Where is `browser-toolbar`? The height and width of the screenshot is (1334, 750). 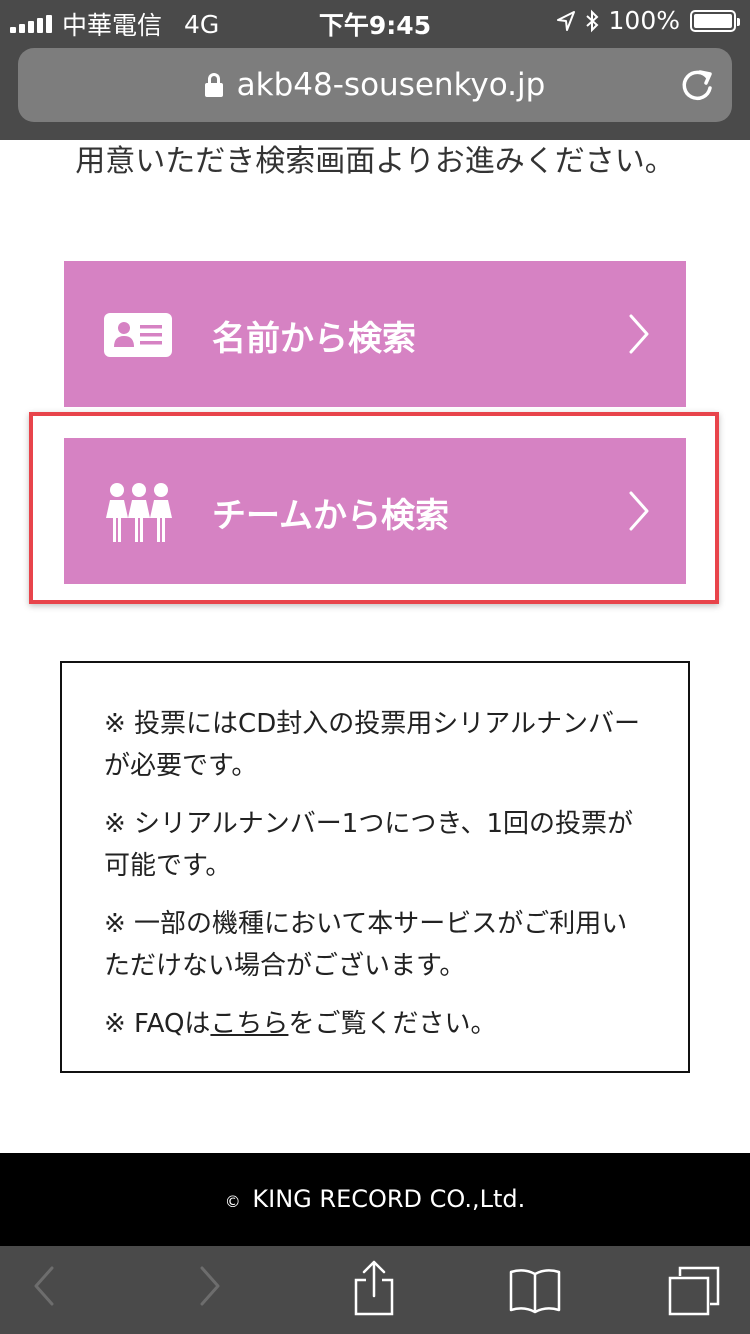
browser-toolbar is located at coordinates (375, 1290).